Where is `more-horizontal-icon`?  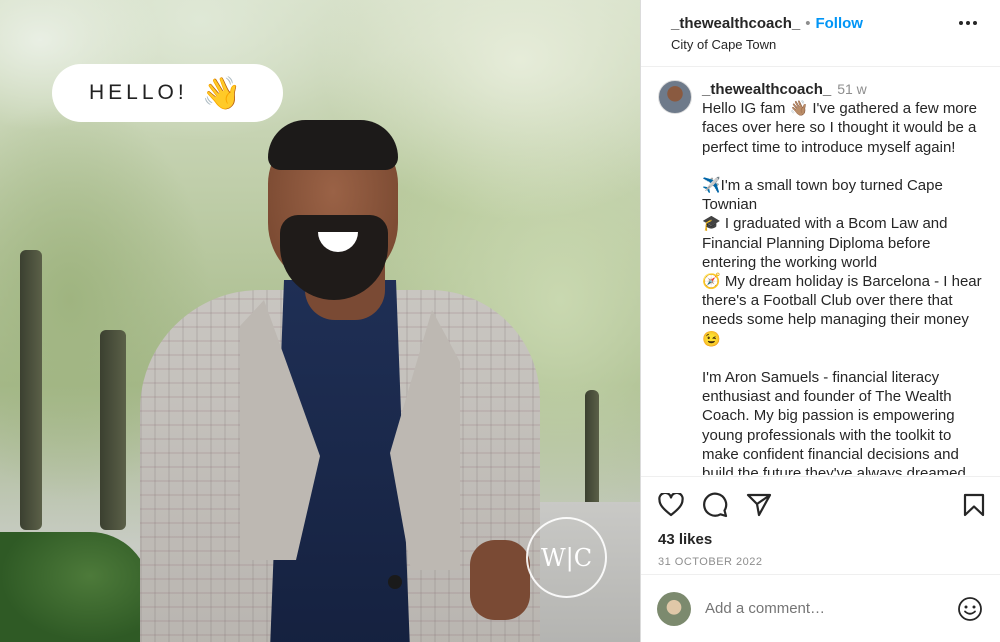 more-horizontal-icon is located at coordinates (968, 23).